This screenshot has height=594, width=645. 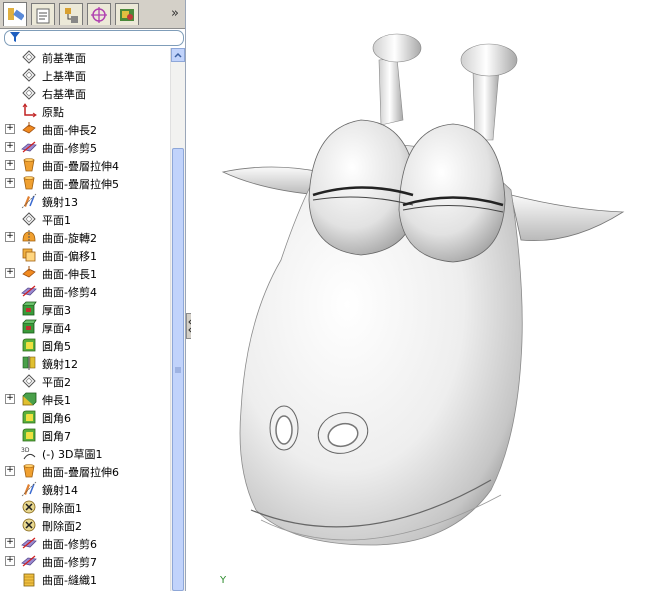 What do you see at coordinates (85, 561) in the screenshot?
I see `tree-item: + 曲面-修剪7` at bounding box center [85, 561].